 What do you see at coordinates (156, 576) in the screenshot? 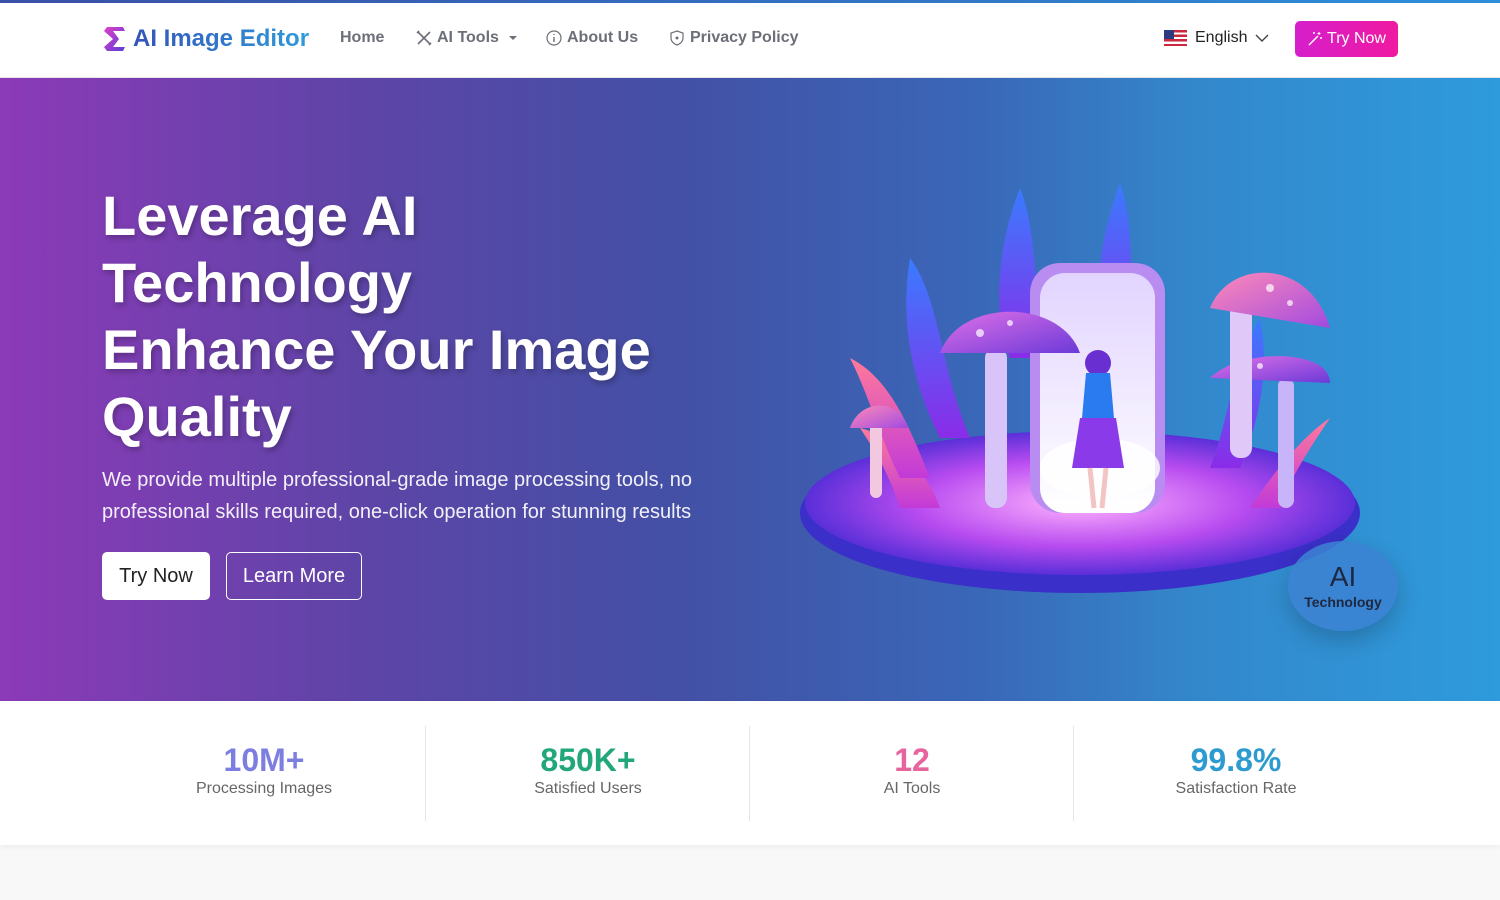
I see `hero-try-now-button: Try Now` at bounding box center [156, 576].